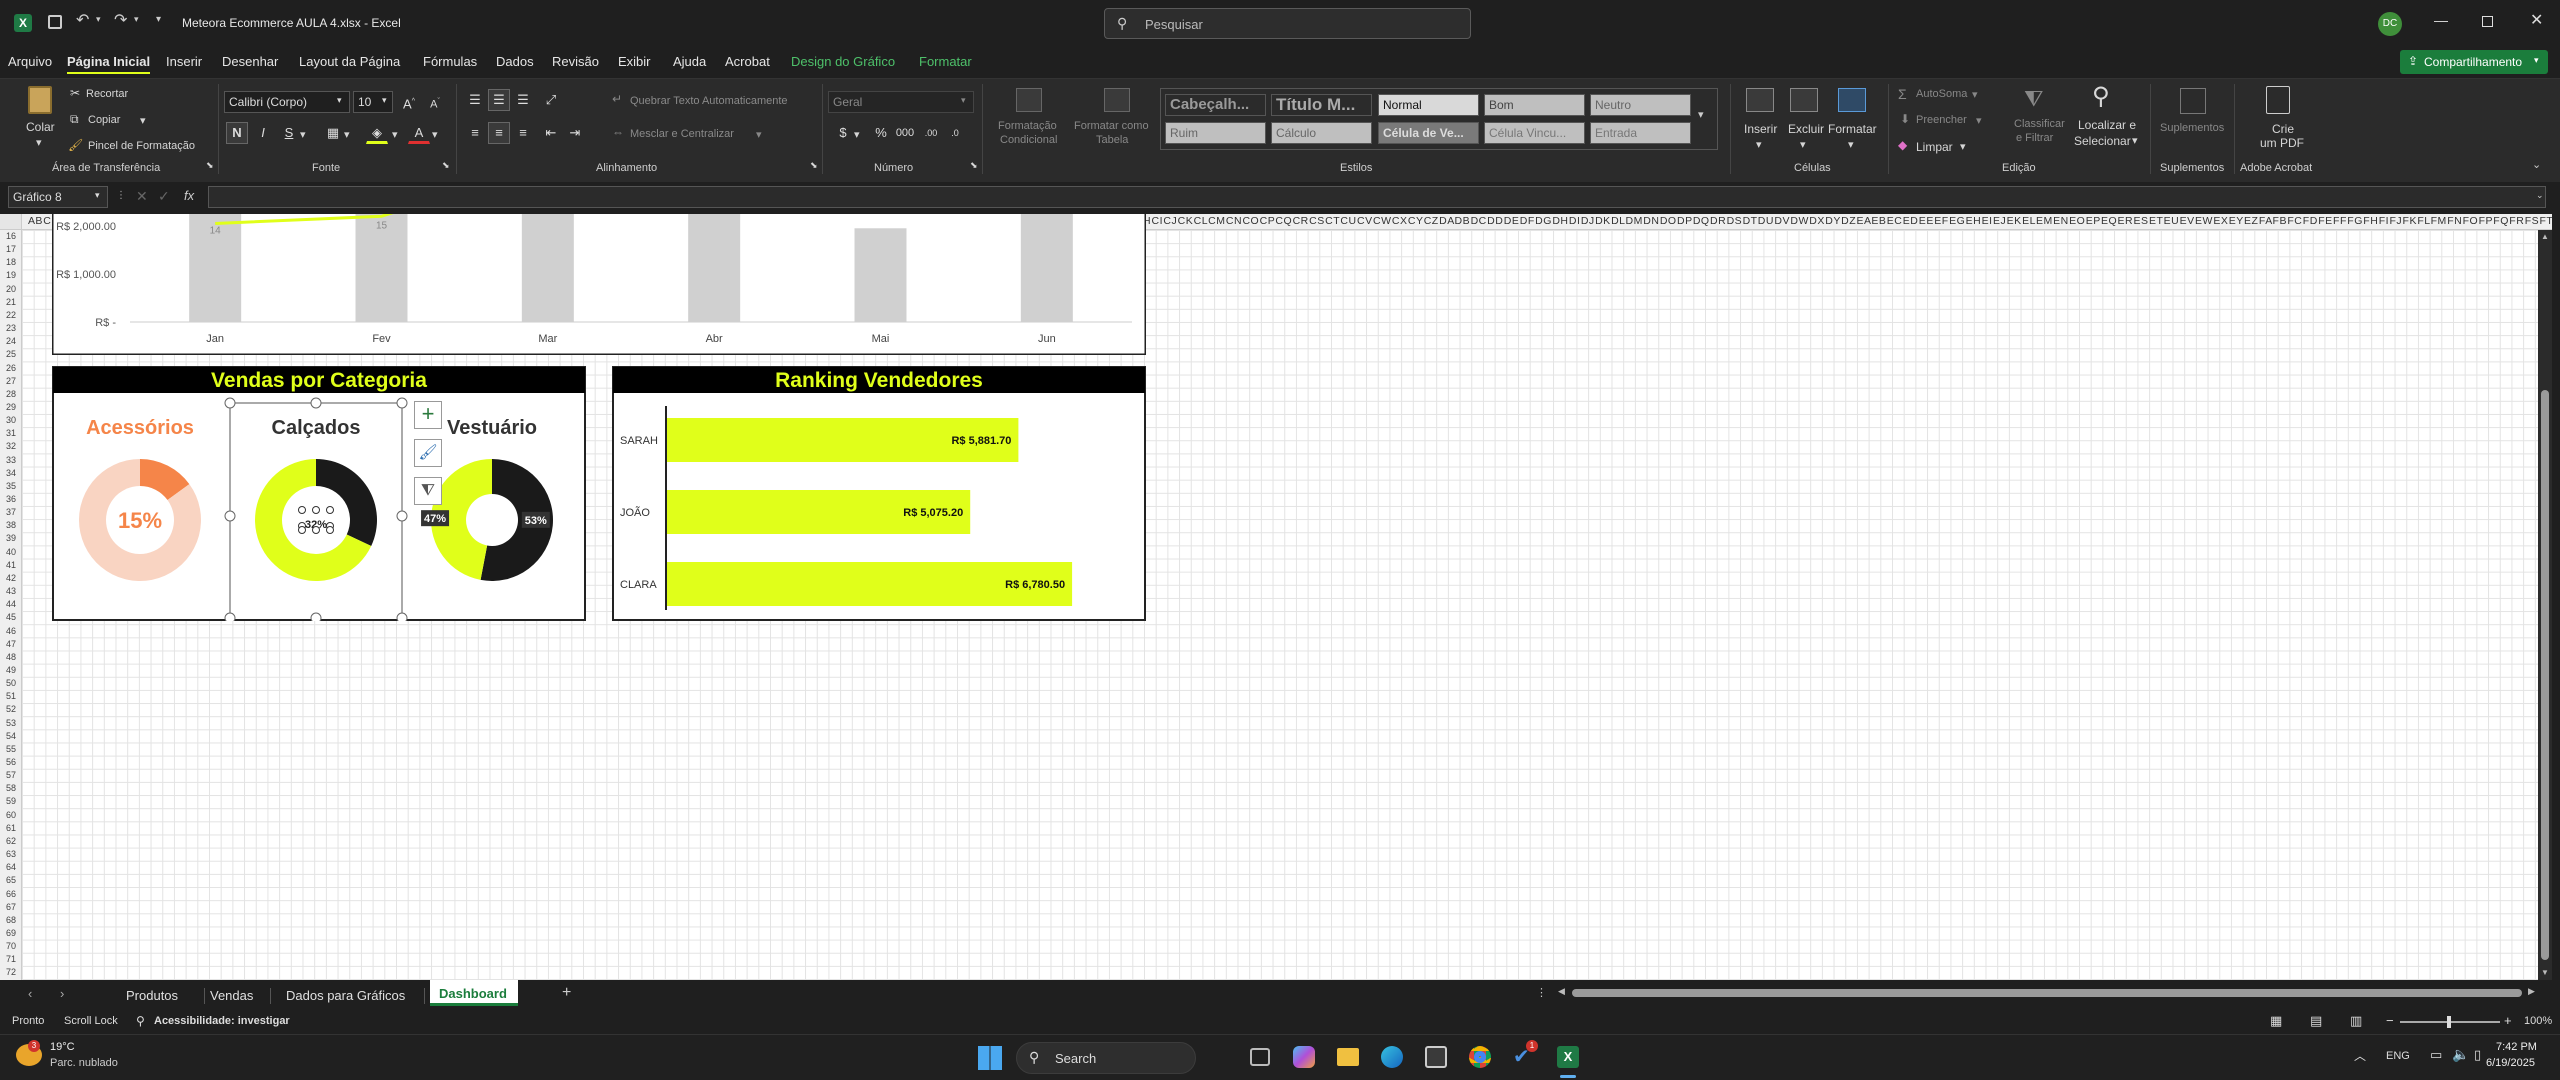 The height and width of the screenshot is (1080, 2560). I want to click on row-header: 39, so click(11, 538).